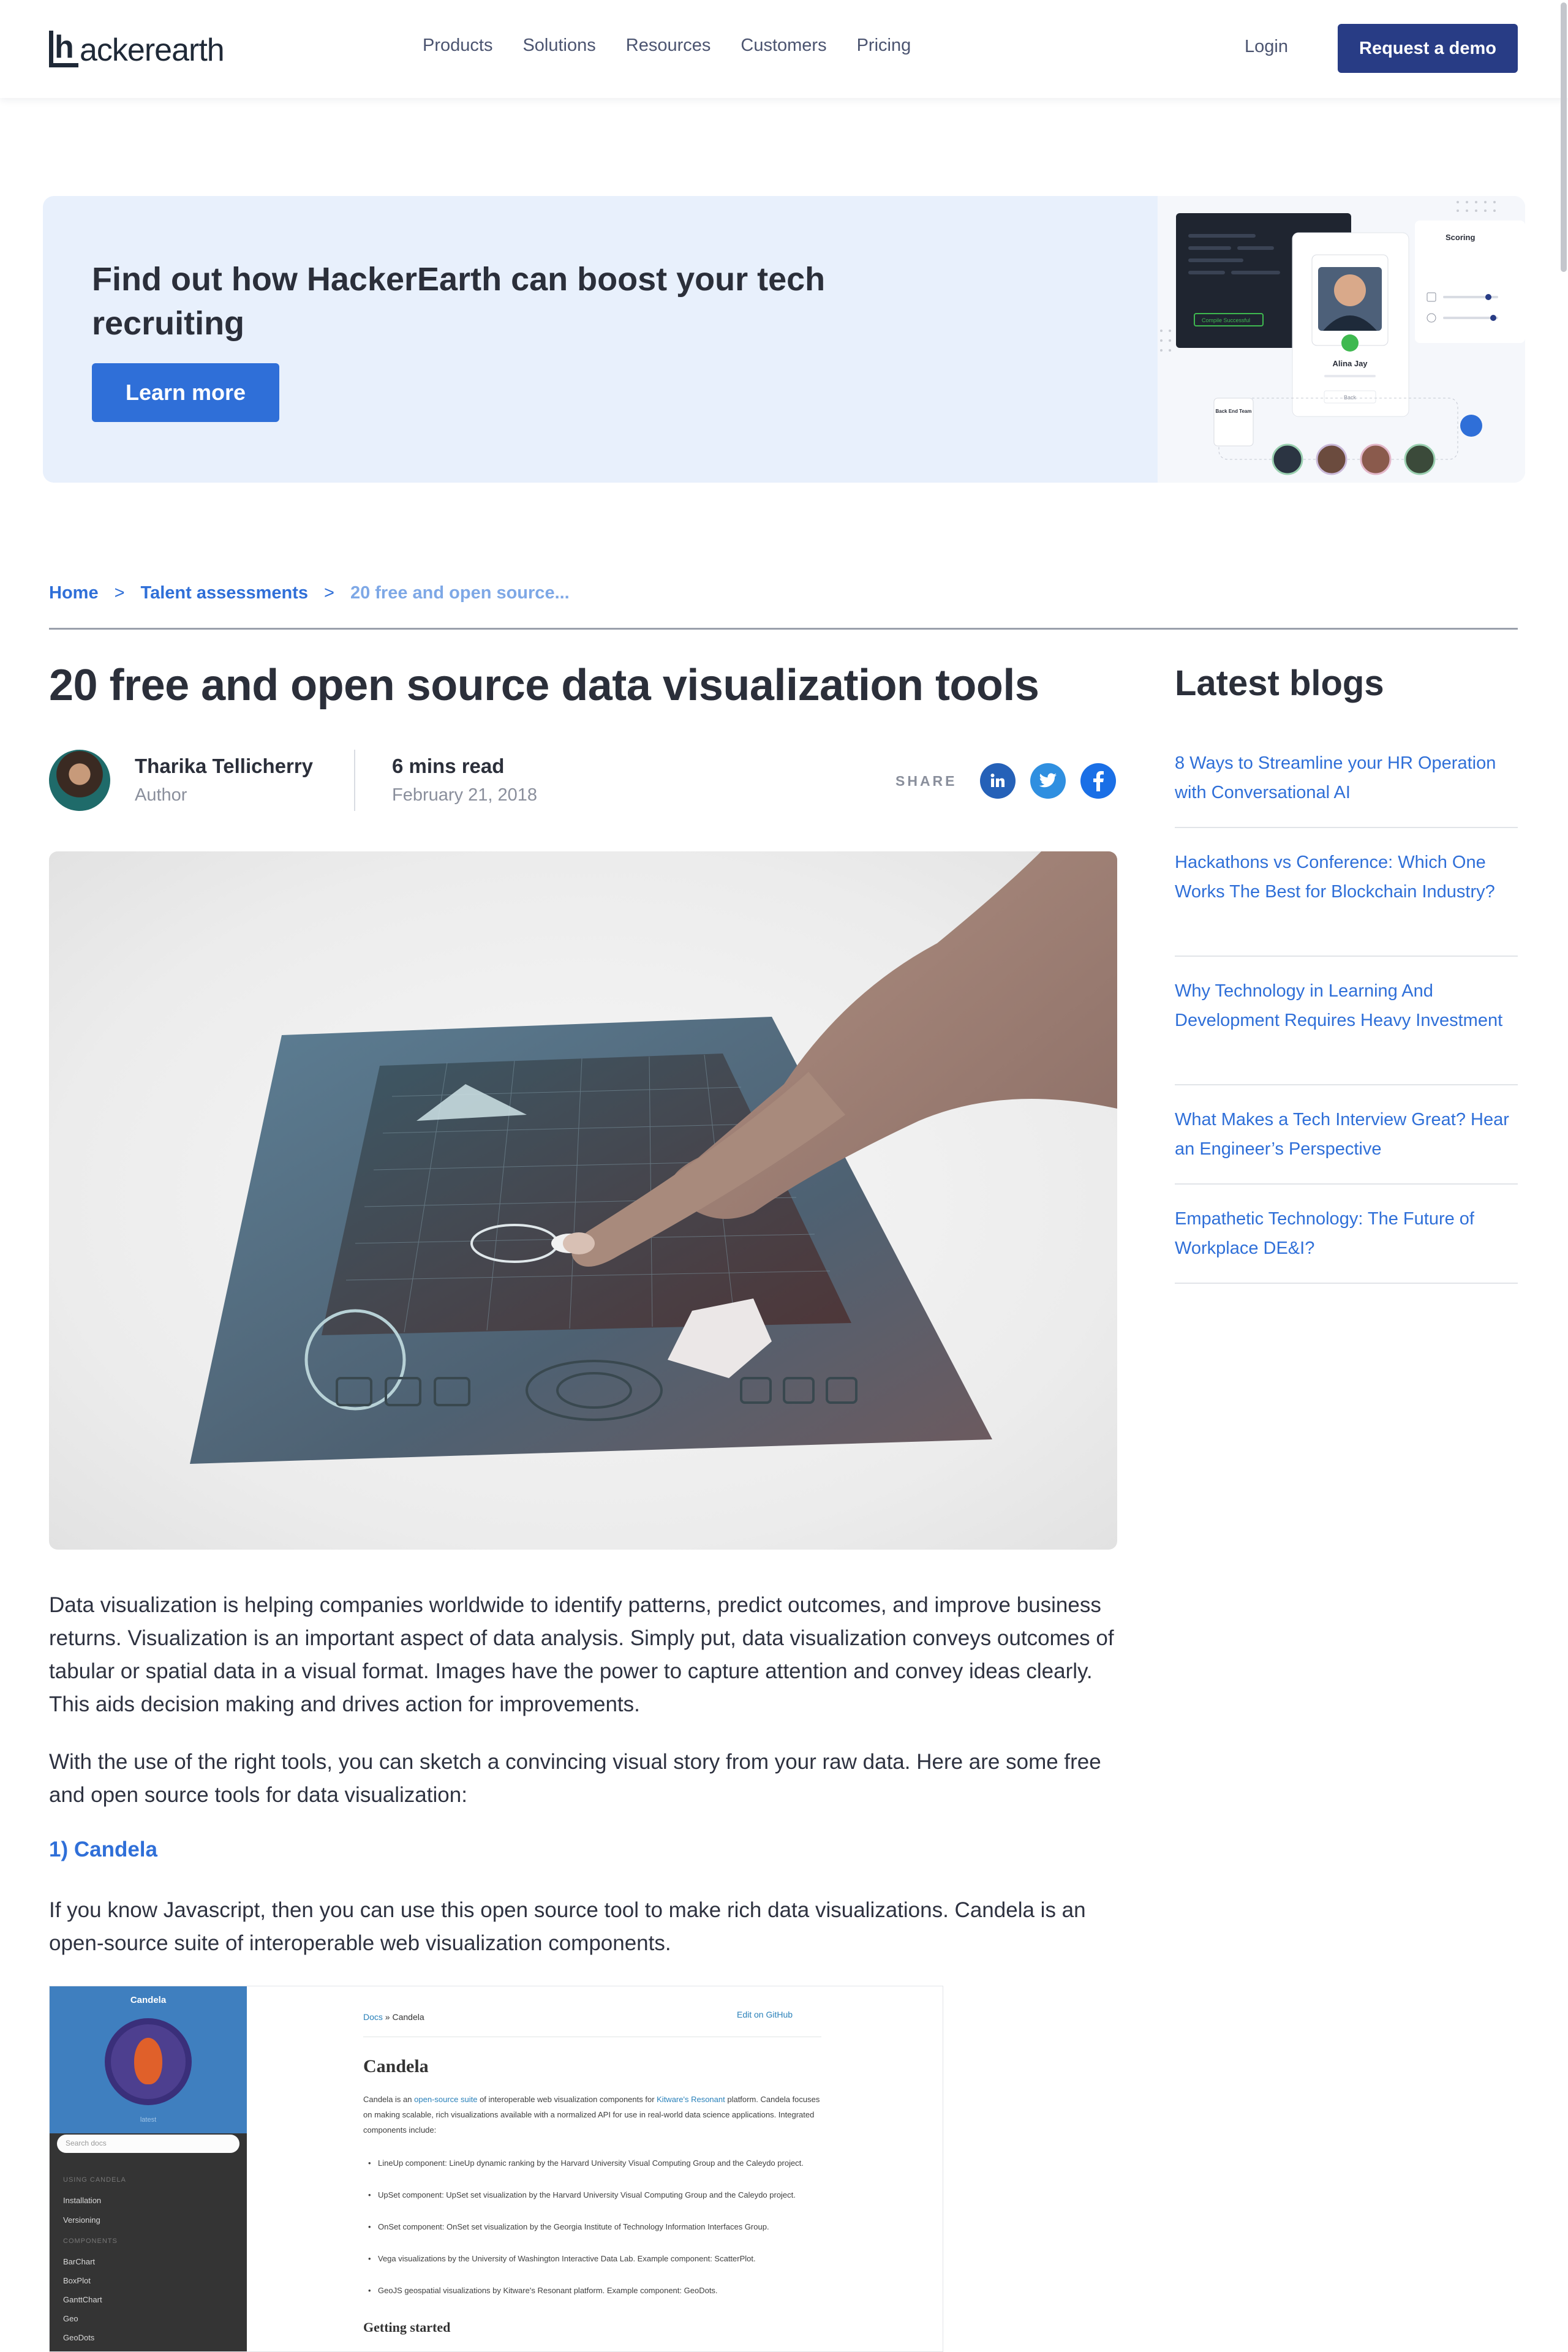  I want to click on latest-blogs-title: Latest blogs, so click(1280, 683).